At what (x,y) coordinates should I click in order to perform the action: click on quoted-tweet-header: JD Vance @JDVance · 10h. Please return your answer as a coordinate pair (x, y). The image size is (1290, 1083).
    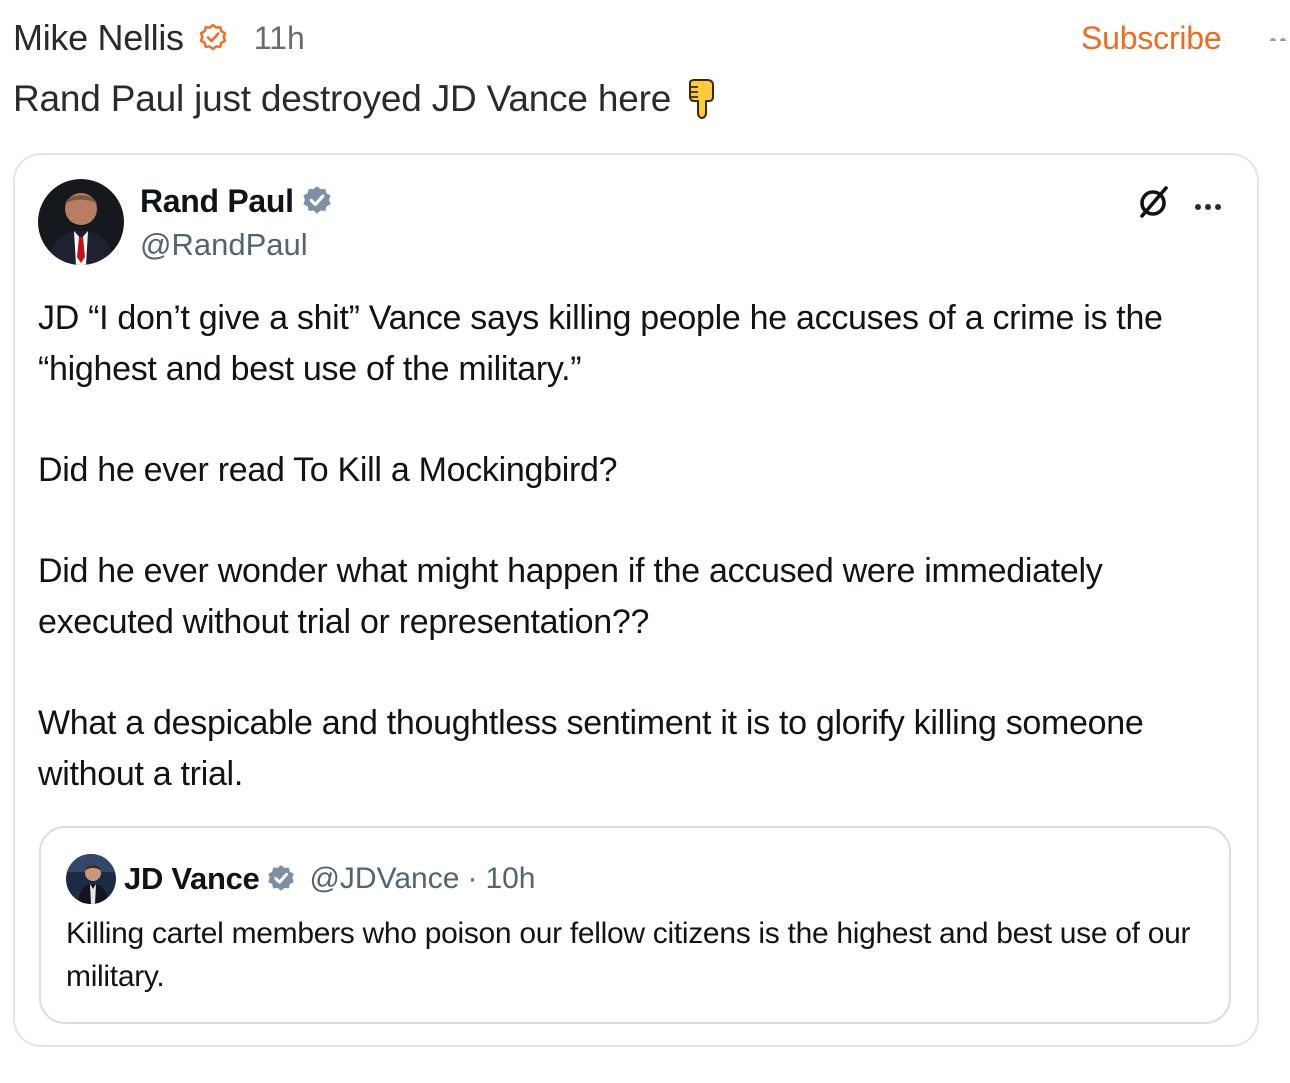
    Looking at the image, I should click on (301, 879).